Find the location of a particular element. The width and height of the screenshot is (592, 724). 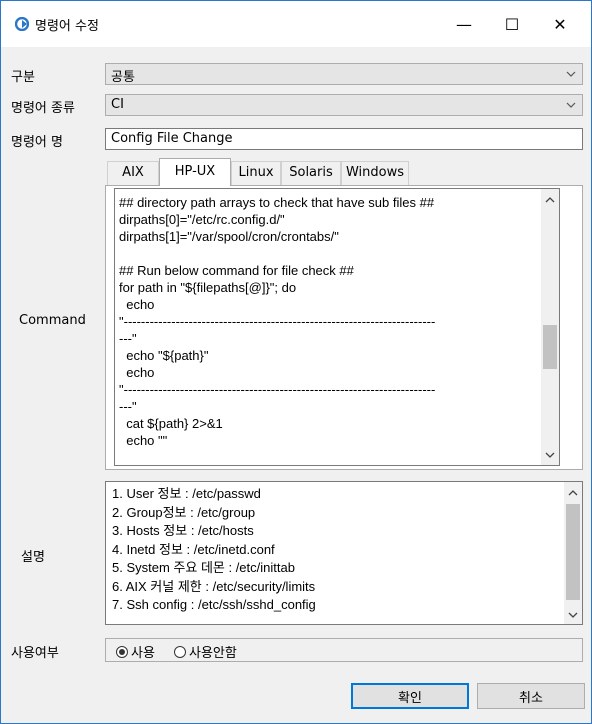

description-scrollbar is located at coordinates (573, 553).